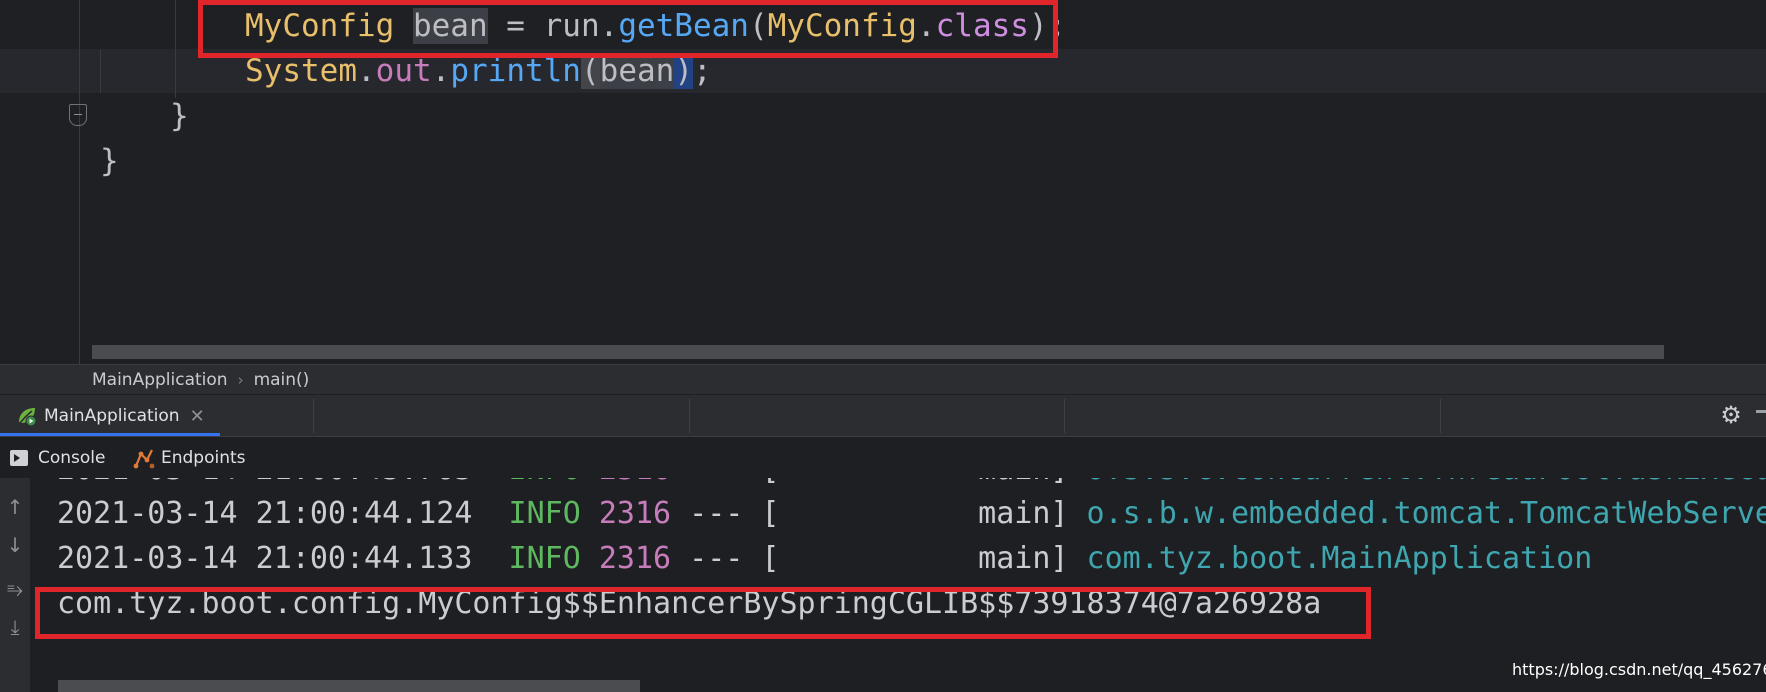  I want to click on breadcrumb-item-class: MainApplication, so click(160, 380).